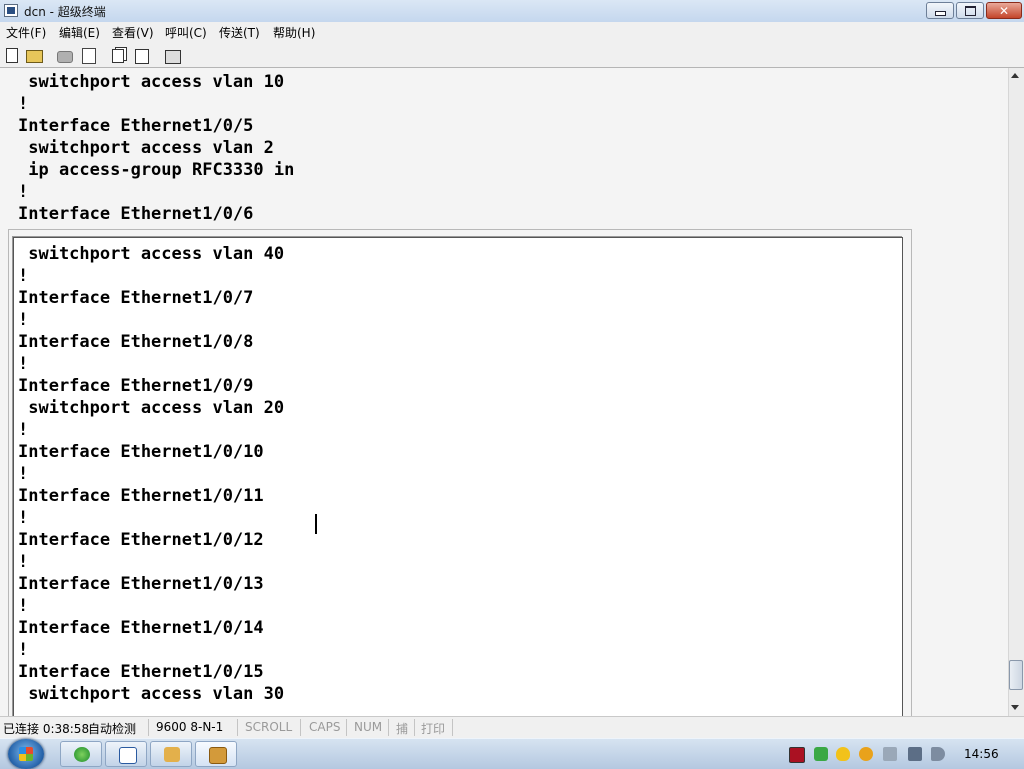  Describe the element at coordinates (141, 540) in the screenshot. I see `terminal-line: Interface Ethernet1/0/12` at that location.